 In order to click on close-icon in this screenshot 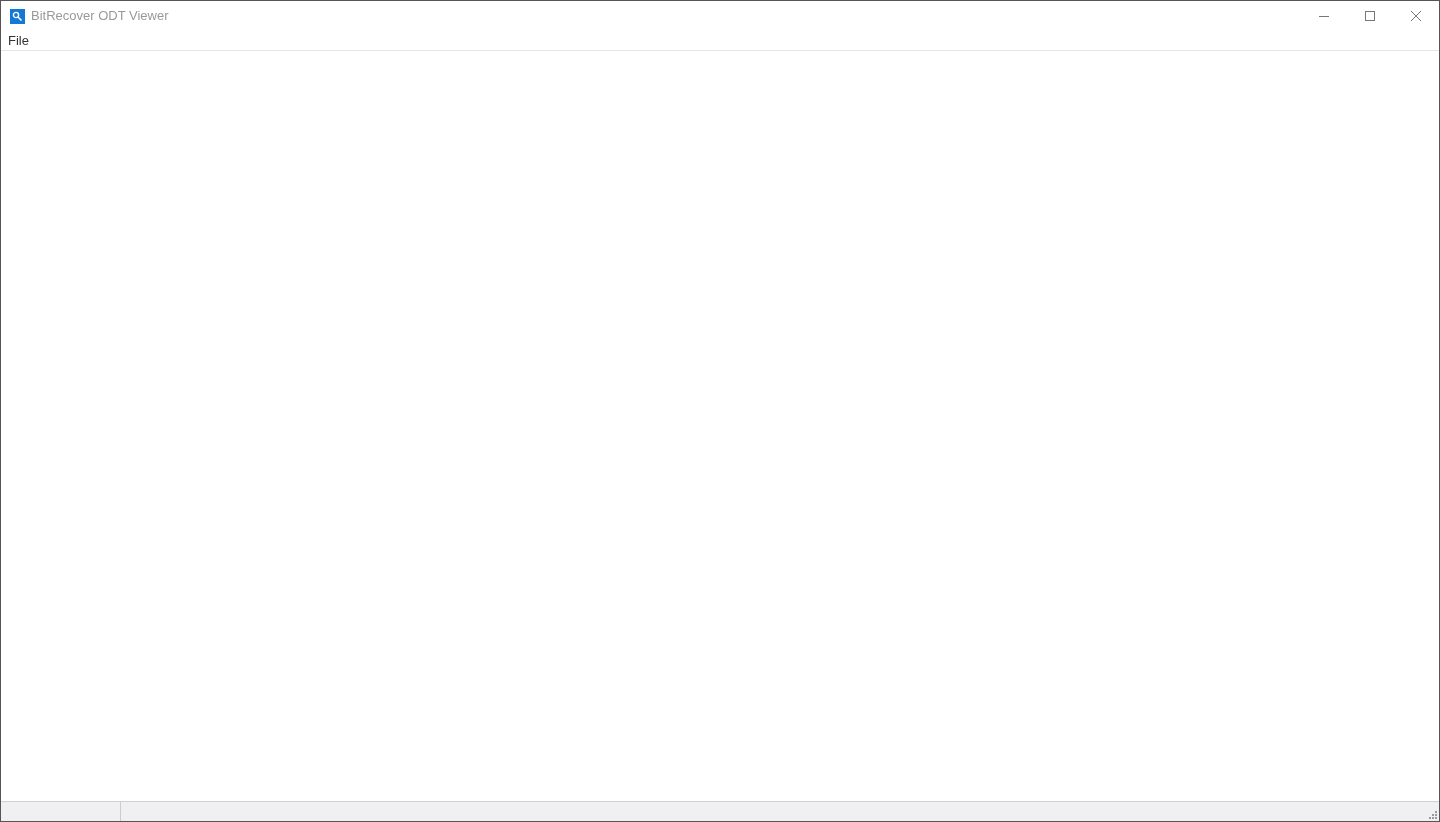, I will do `click(1416, 16)`.